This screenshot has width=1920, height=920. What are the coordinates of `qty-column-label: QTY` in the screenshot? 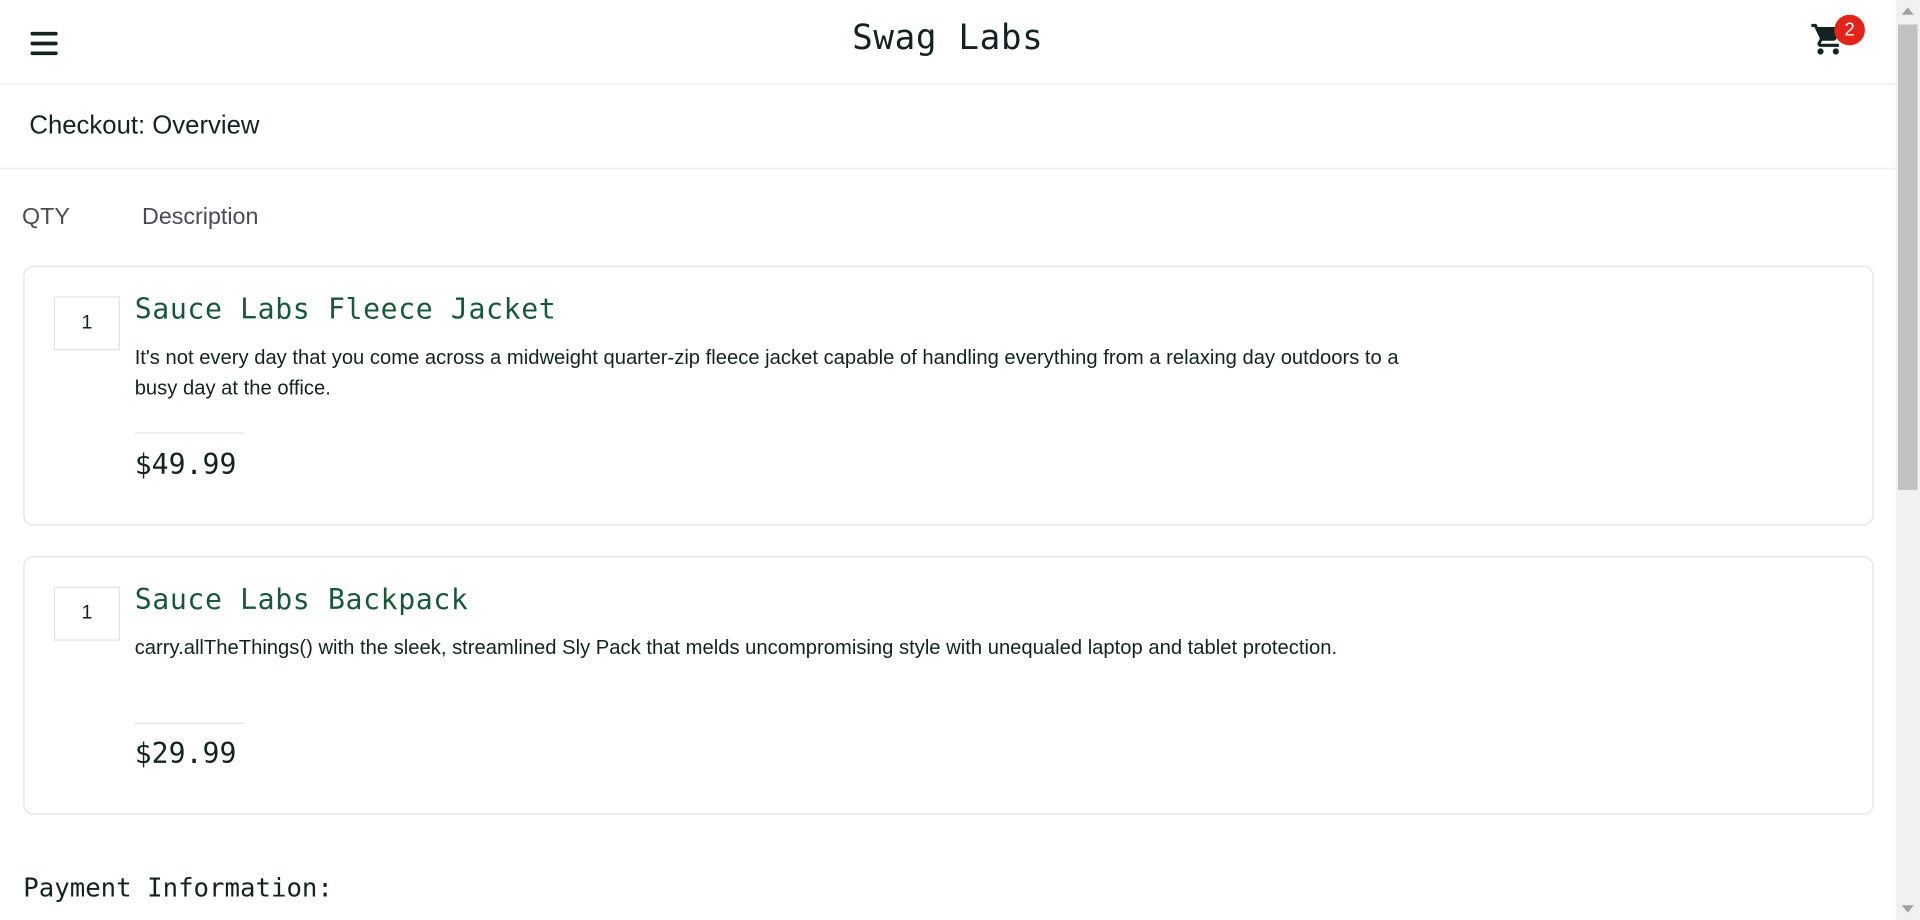 It's located at (46, 217).